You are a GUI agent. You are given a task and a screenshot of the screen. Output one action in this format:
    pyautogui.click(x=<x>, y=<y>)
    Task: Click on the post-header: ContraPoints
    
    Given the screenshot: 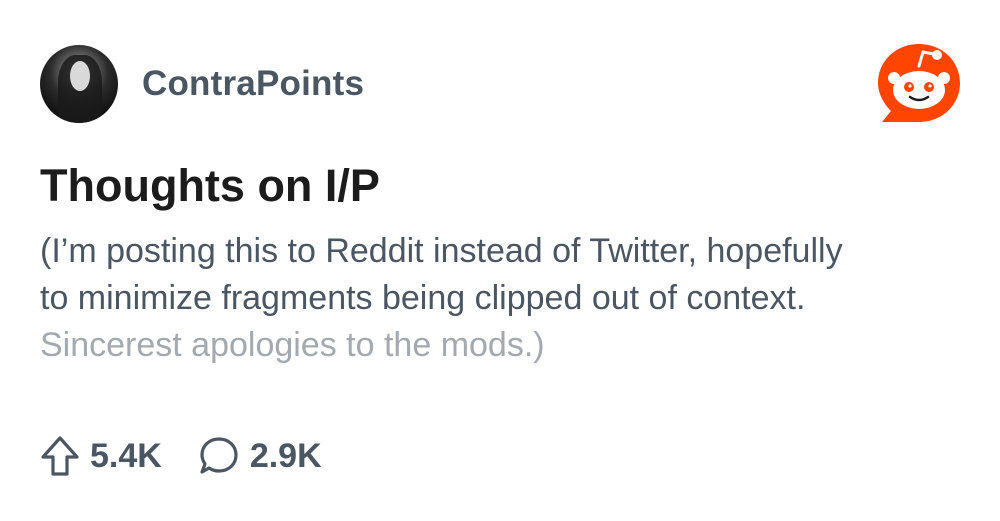 What is the action you would take?
    pyautogui.click(x=202, y=84)
    